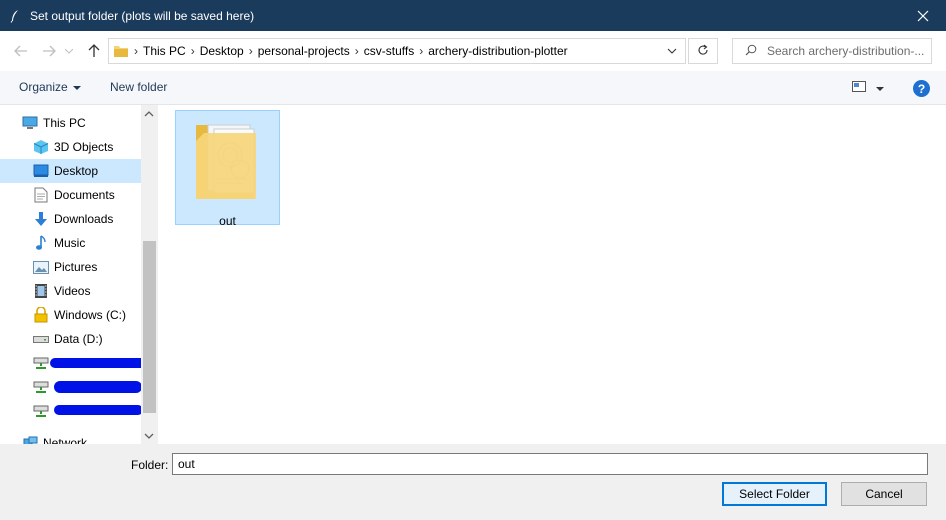  I want to click on sidebar-item-label: Pictures, so click(76, 267).